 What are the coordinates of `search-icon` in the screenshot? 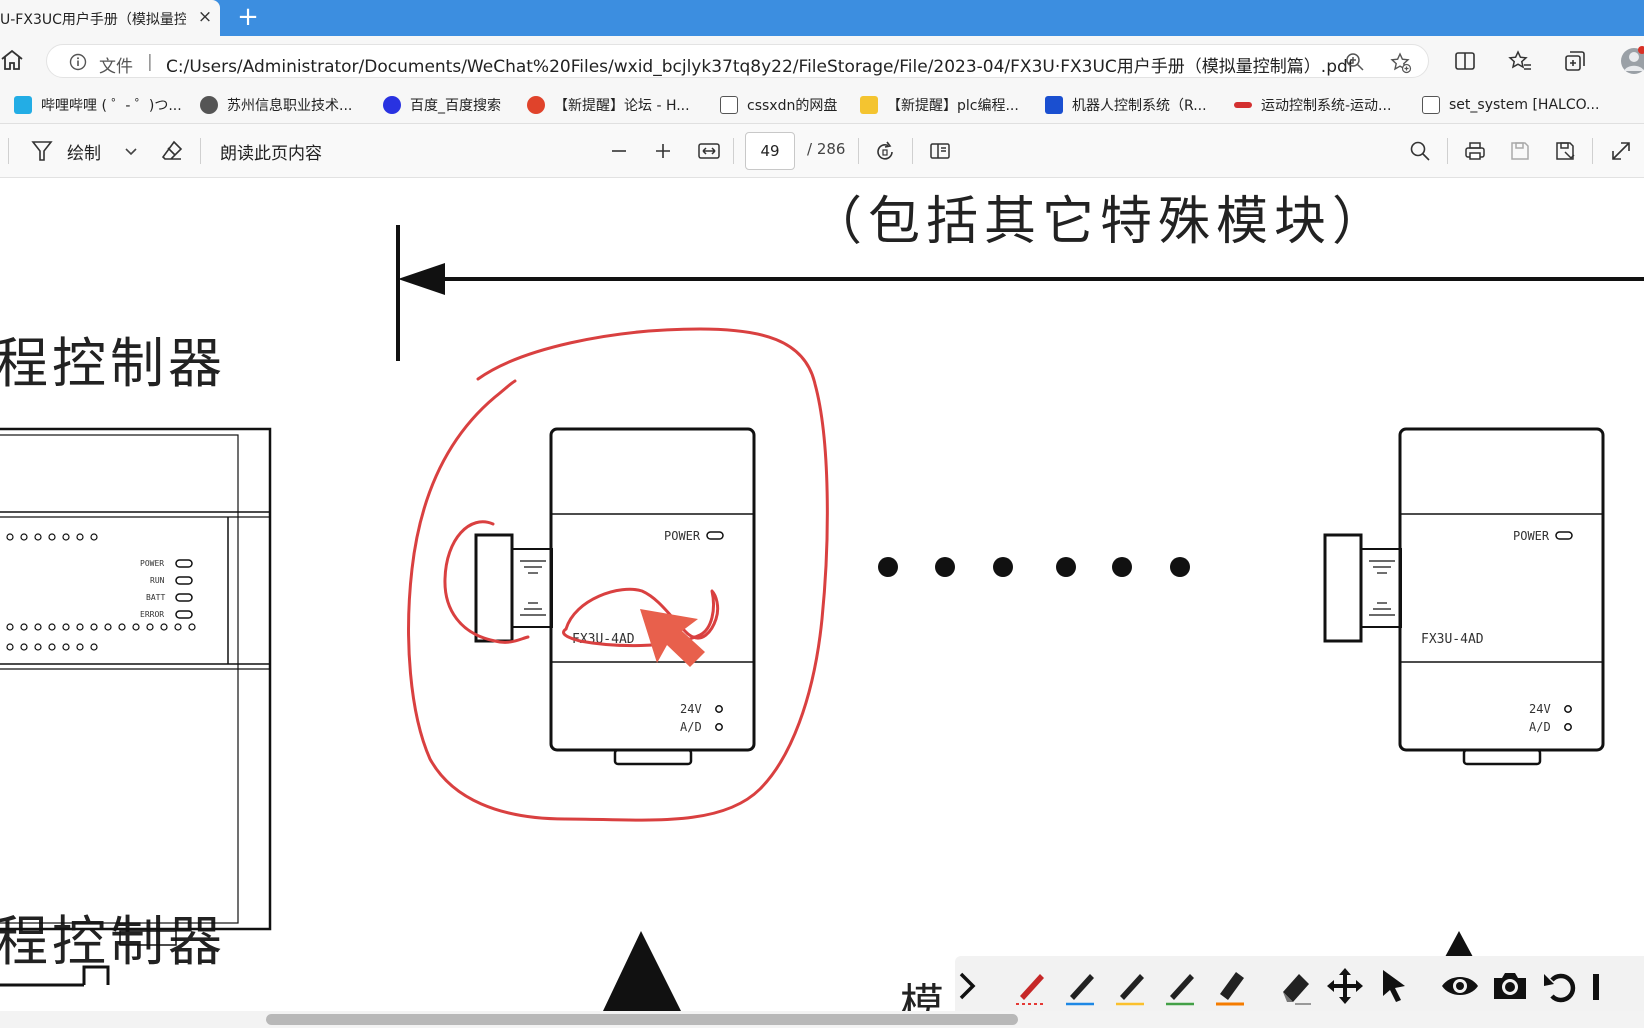 It's located at (1420, 151).